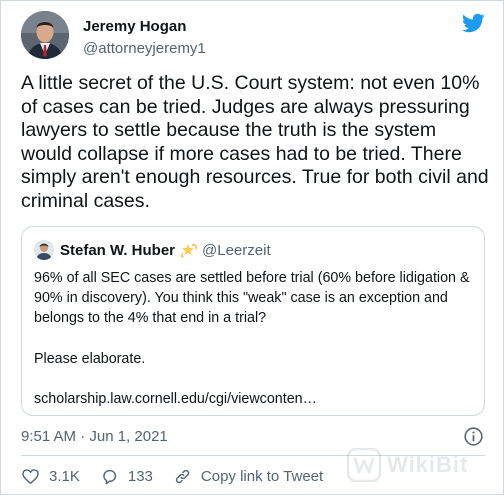  I want to click on watermark: WikiBit, so click(422, 465).